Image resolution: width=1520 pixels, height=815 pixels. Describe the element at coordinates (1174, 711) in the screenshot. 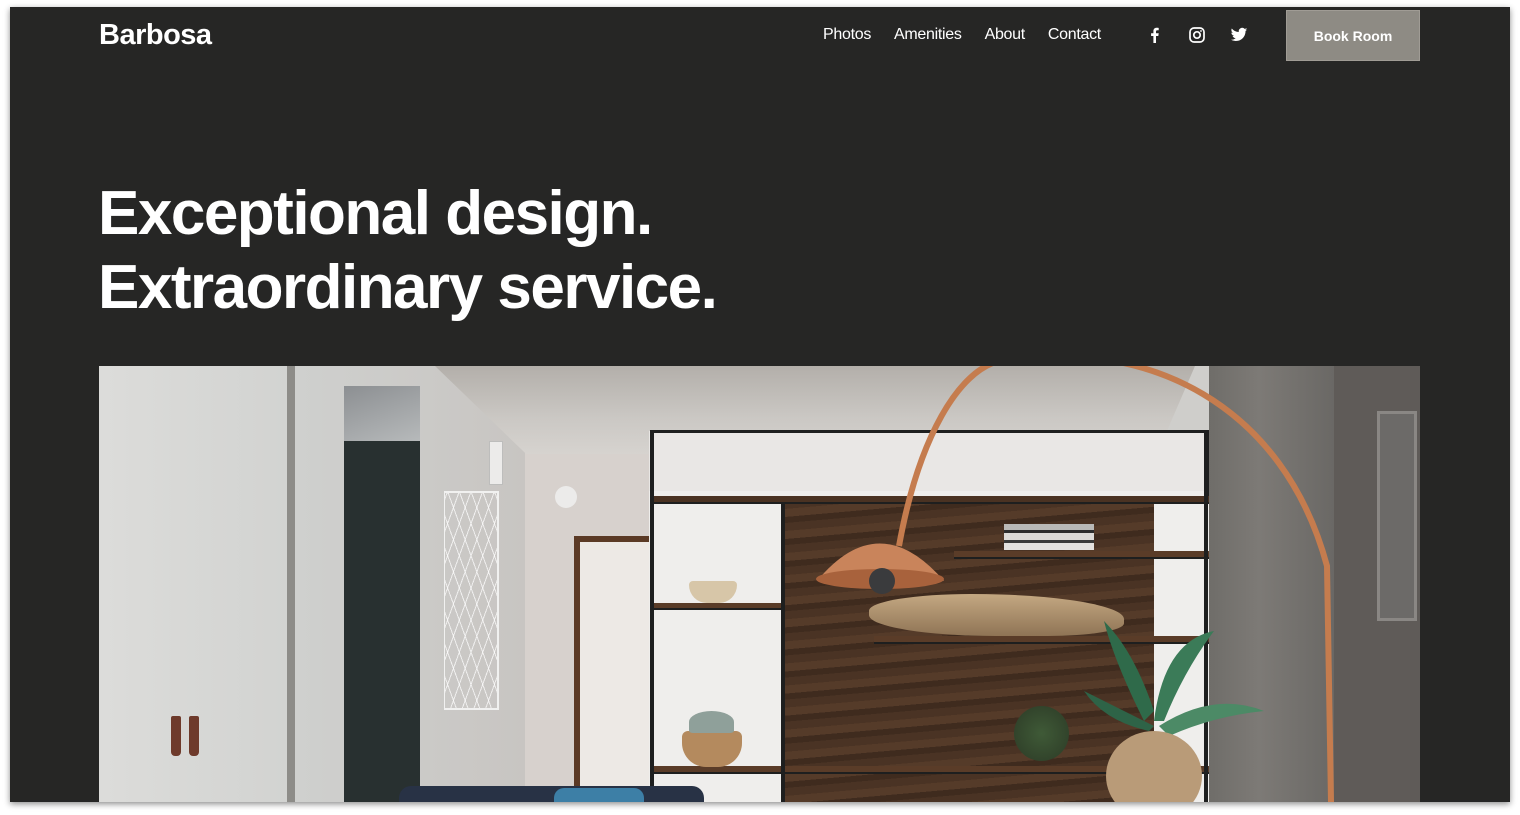

I see `staghorn-fern` at that location.